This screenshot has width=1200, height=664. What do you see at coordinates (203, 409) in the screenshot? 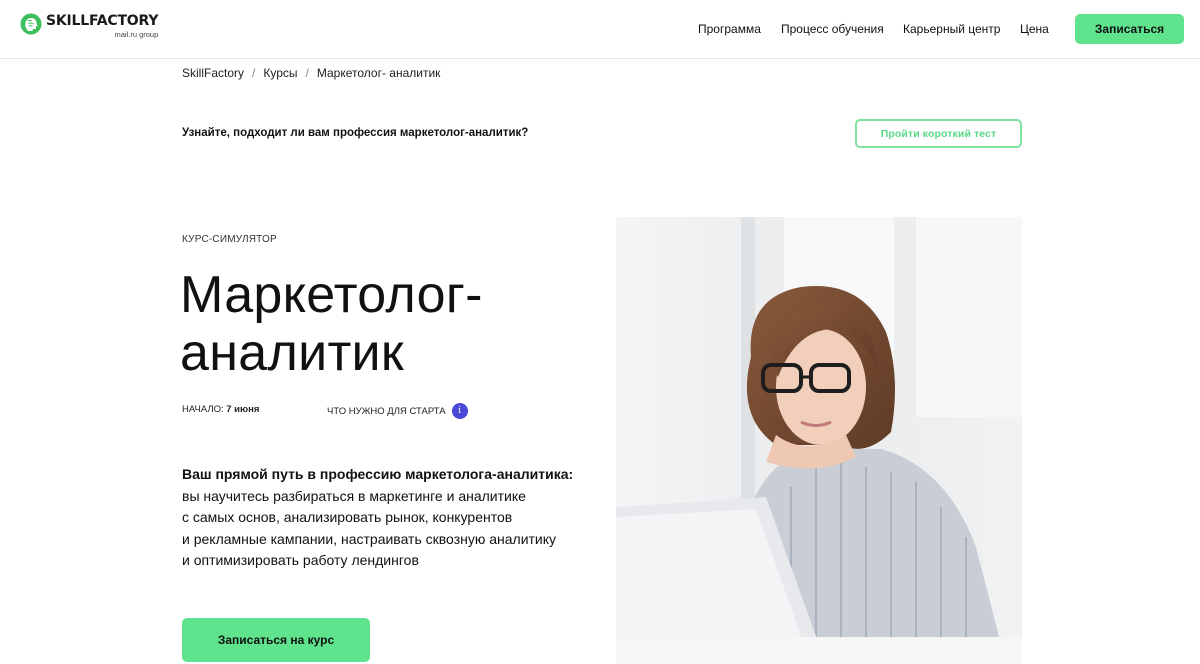
I see `start-date-label: НАЧАЛО:` at bounding box center [203, 409].